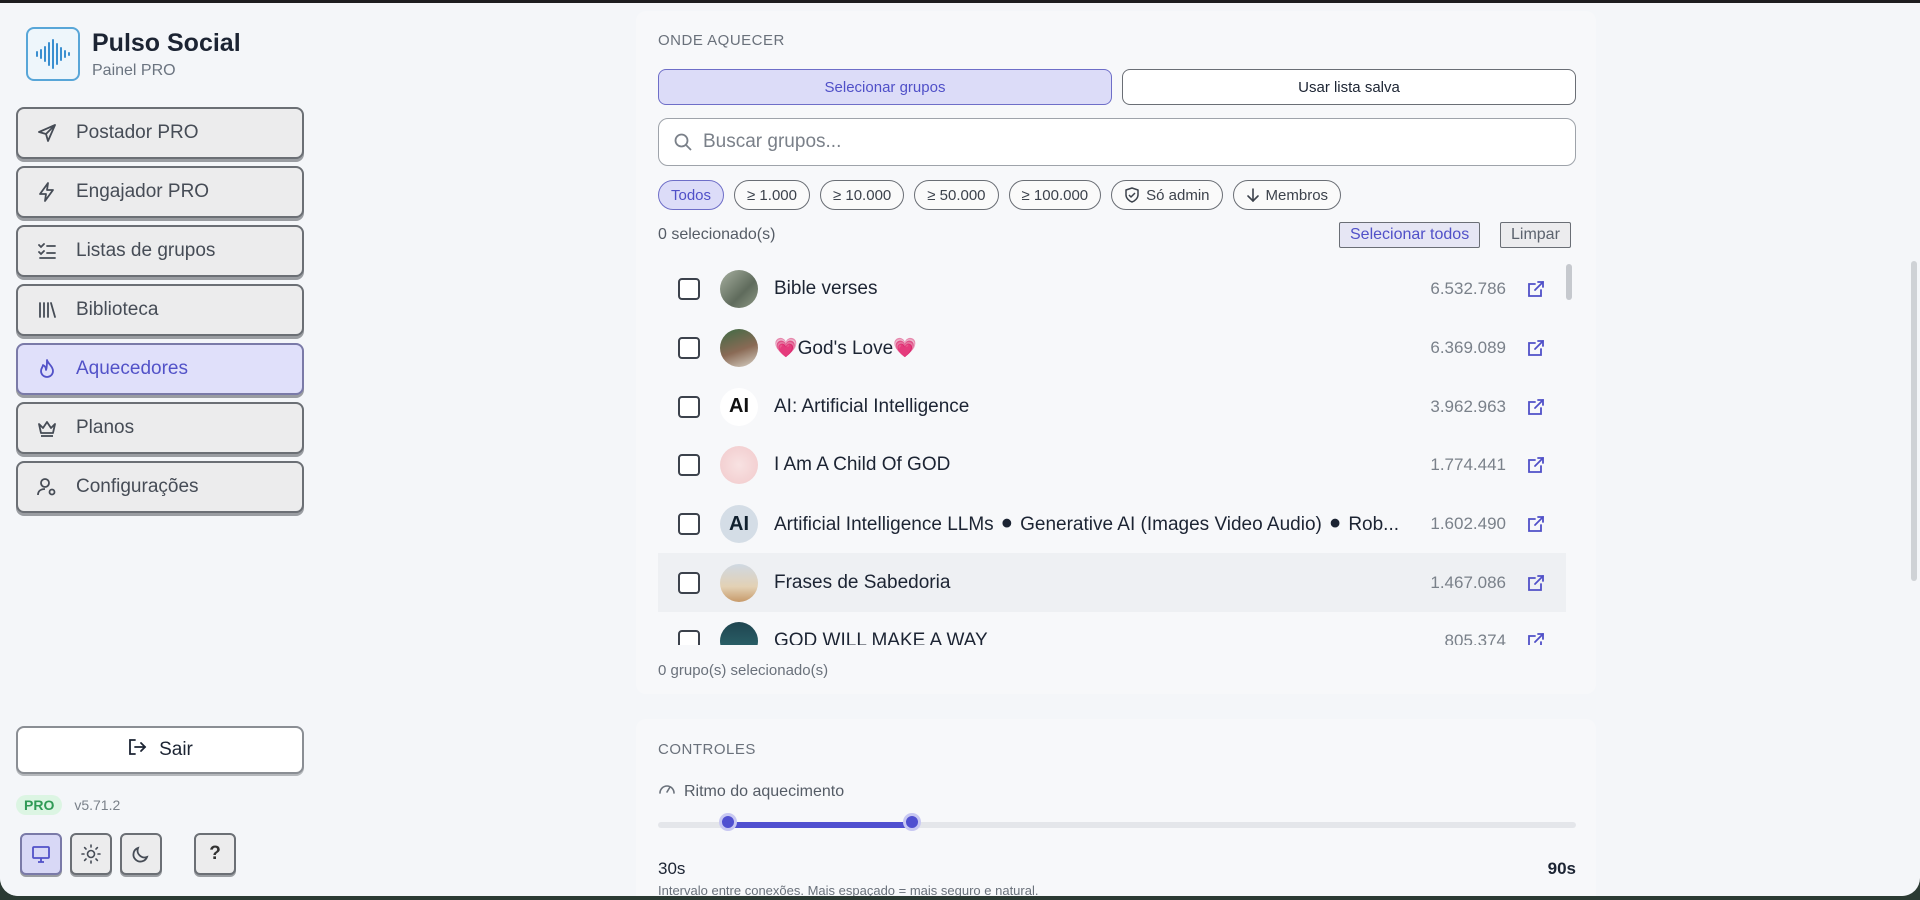 The height and width of the screenshot is (900, 1920). What do you see at coordinates (707, 749) in the screenshot?
I see `section-title: CONTROLES` at bounding box center [707, 749].